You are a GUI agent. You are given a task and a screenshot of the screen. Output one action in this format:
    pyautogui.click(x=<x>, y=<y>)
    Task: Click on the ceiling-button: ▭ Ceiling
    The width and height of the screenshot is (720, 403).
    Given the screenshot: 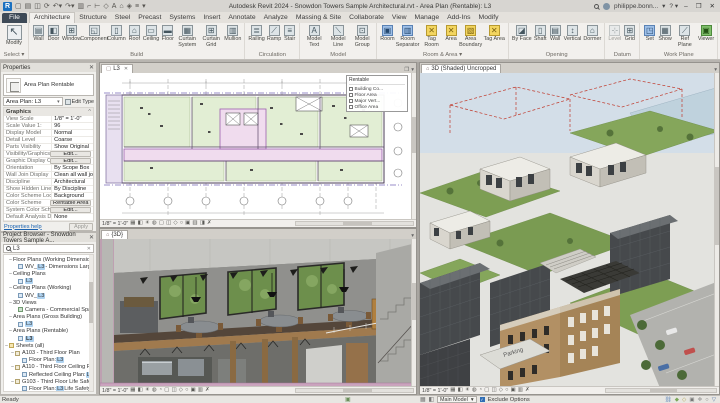 What is the action you would take?
    pyautogui.click(x=151, y=33)
    